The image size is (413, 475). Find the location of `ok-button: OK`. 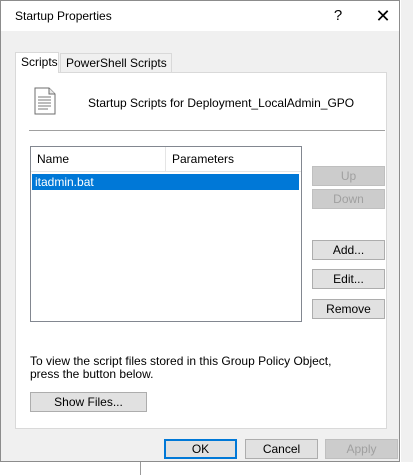

ok-button: OK is located at coordinates (200, 449).